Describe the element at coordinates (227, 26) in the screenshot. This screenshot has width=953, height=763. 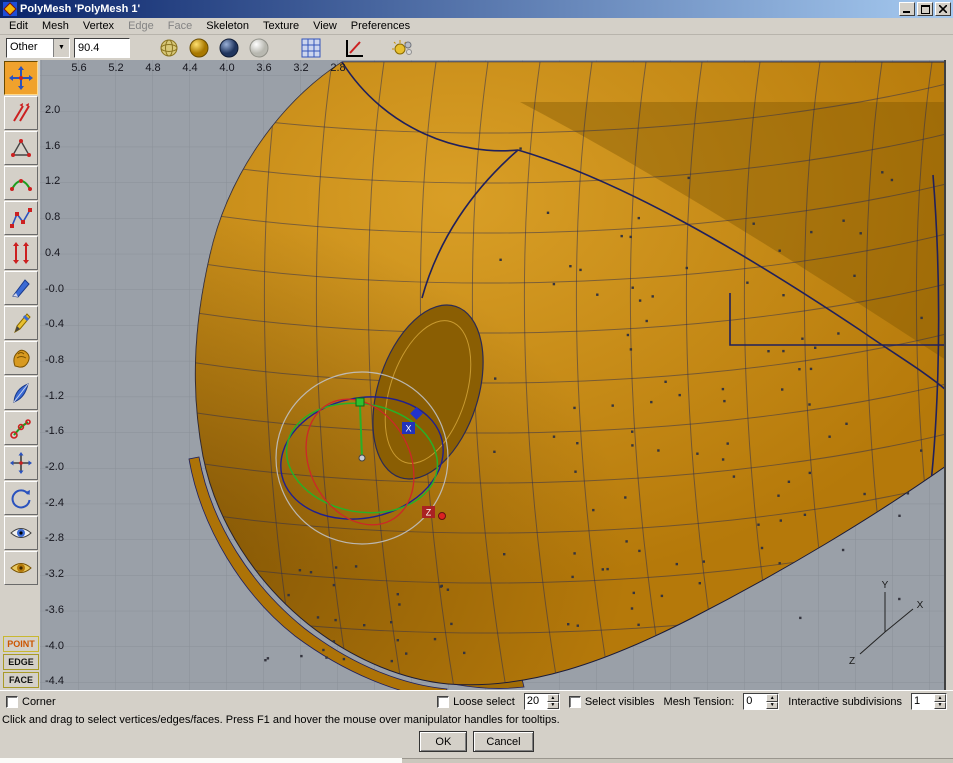
I see `menu-item-skeleton: Skeleton` at that location.